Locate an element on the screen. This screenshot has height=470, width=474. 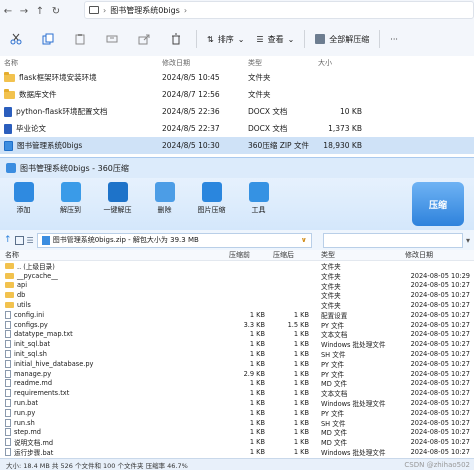
zip-name-cell: __pycache__ is located at coordinates (92, 276).